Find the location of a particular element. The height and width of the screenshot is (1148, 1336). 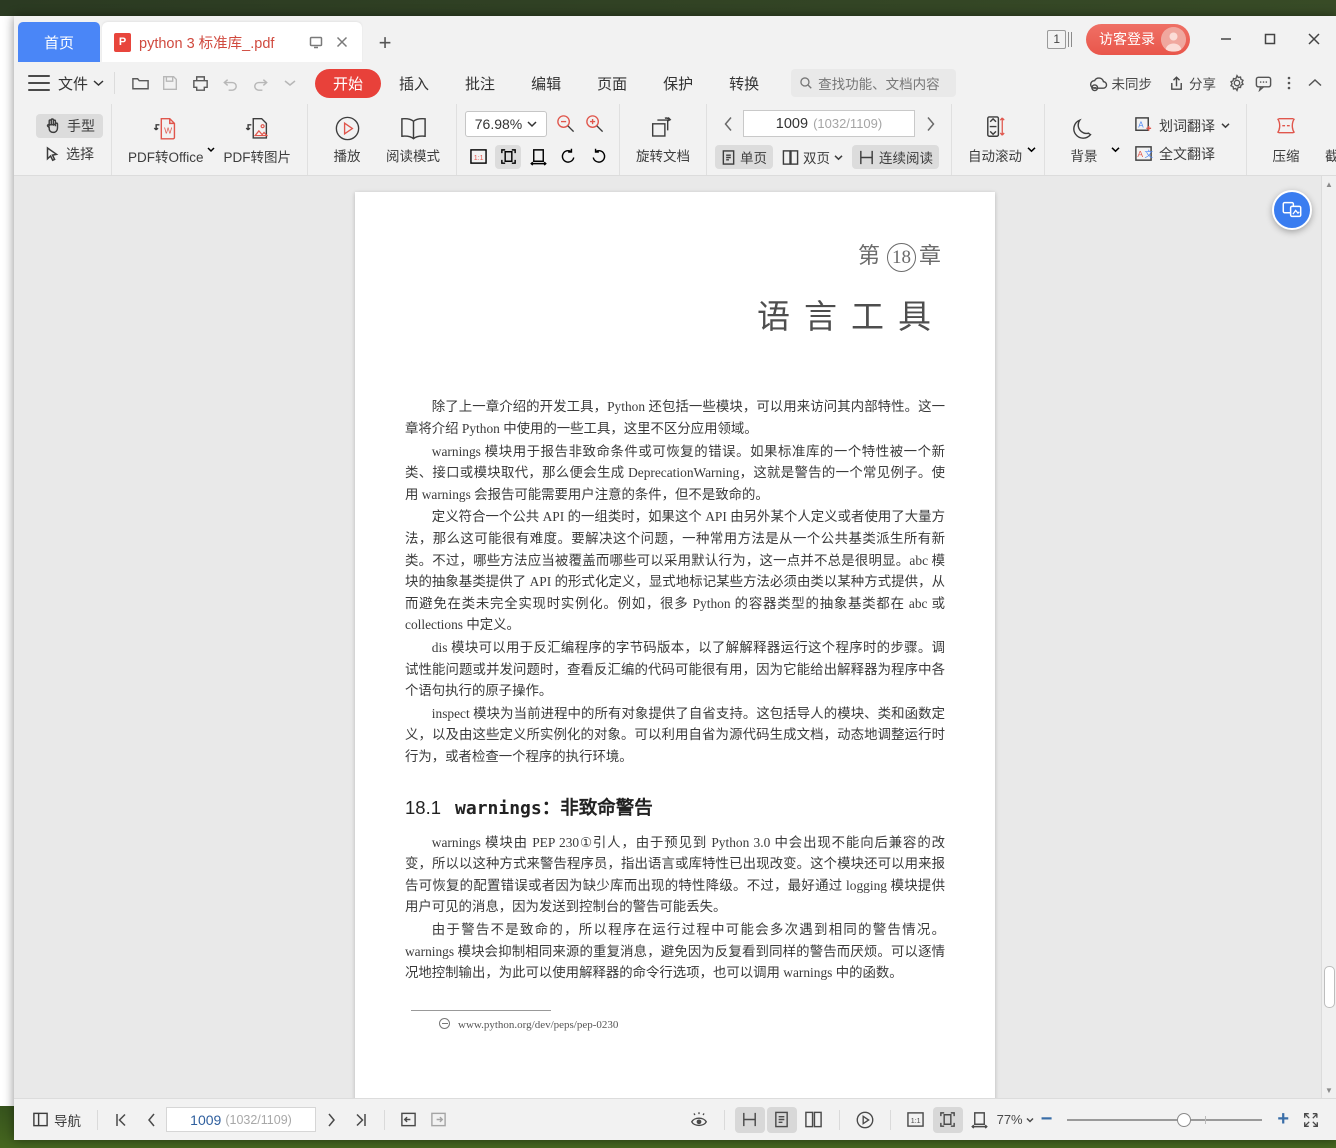

guest-login-button: 访客登录 is located at coordinates (1138, 39).